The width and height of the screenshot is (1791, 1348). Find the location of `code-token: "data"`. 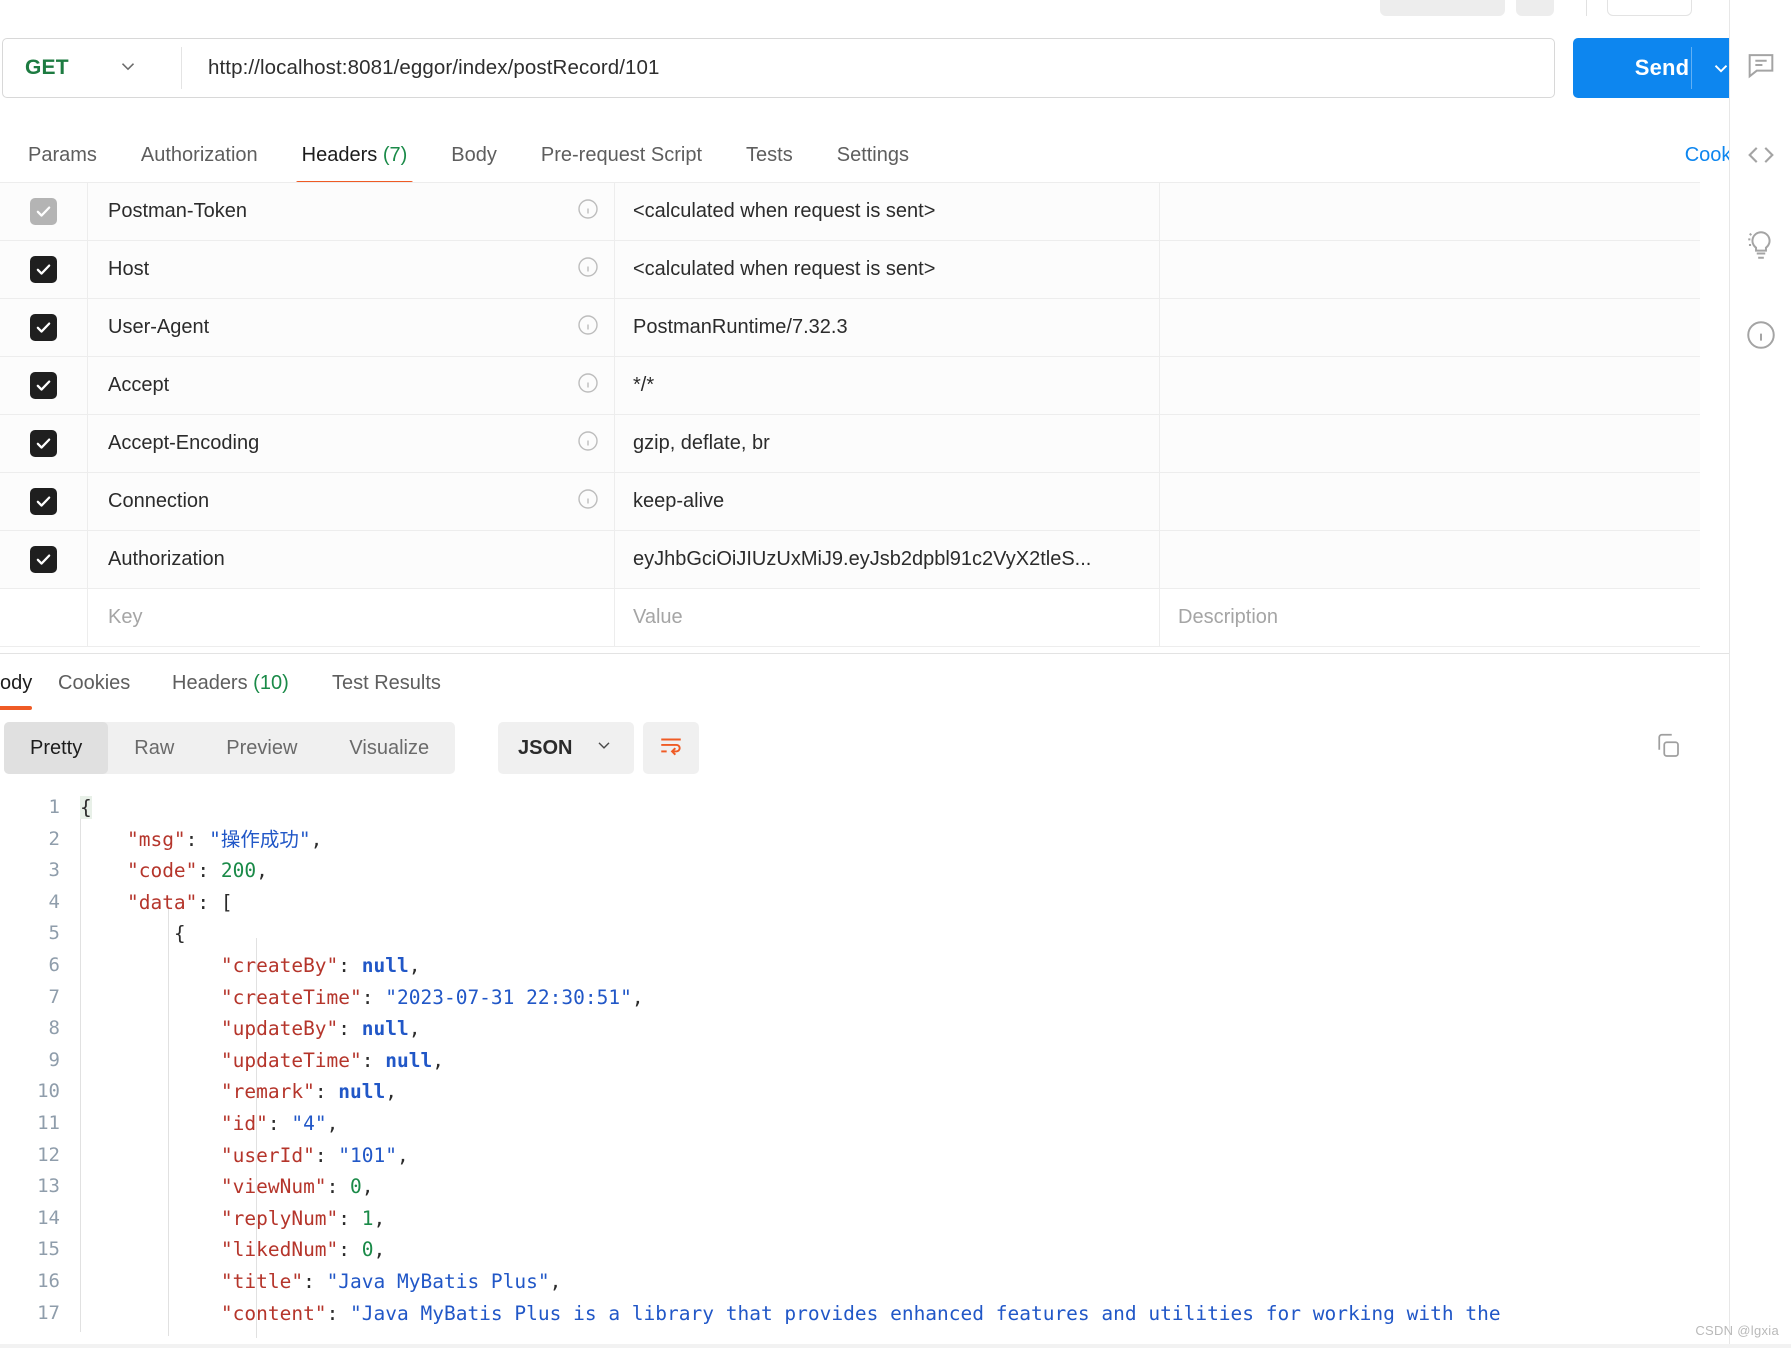

code-token: "data" is located at coordinates (162, 902).